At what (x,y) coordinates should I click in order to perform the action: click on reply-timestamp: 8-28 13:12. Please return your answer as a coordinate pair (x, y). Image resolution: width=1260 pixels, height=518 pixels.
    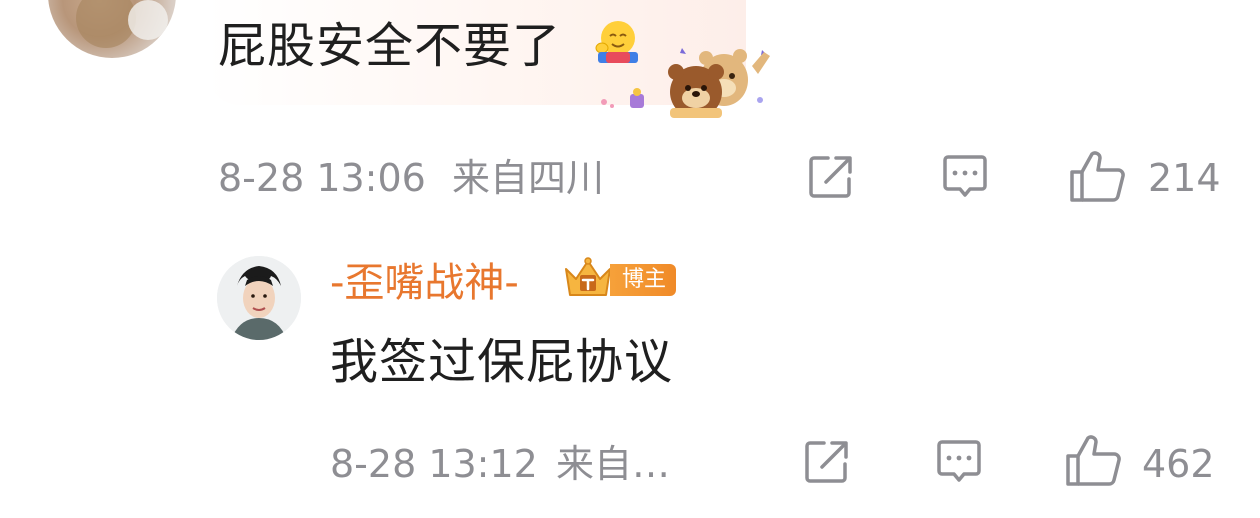
    Looking at the image, I should click on (434, 464).